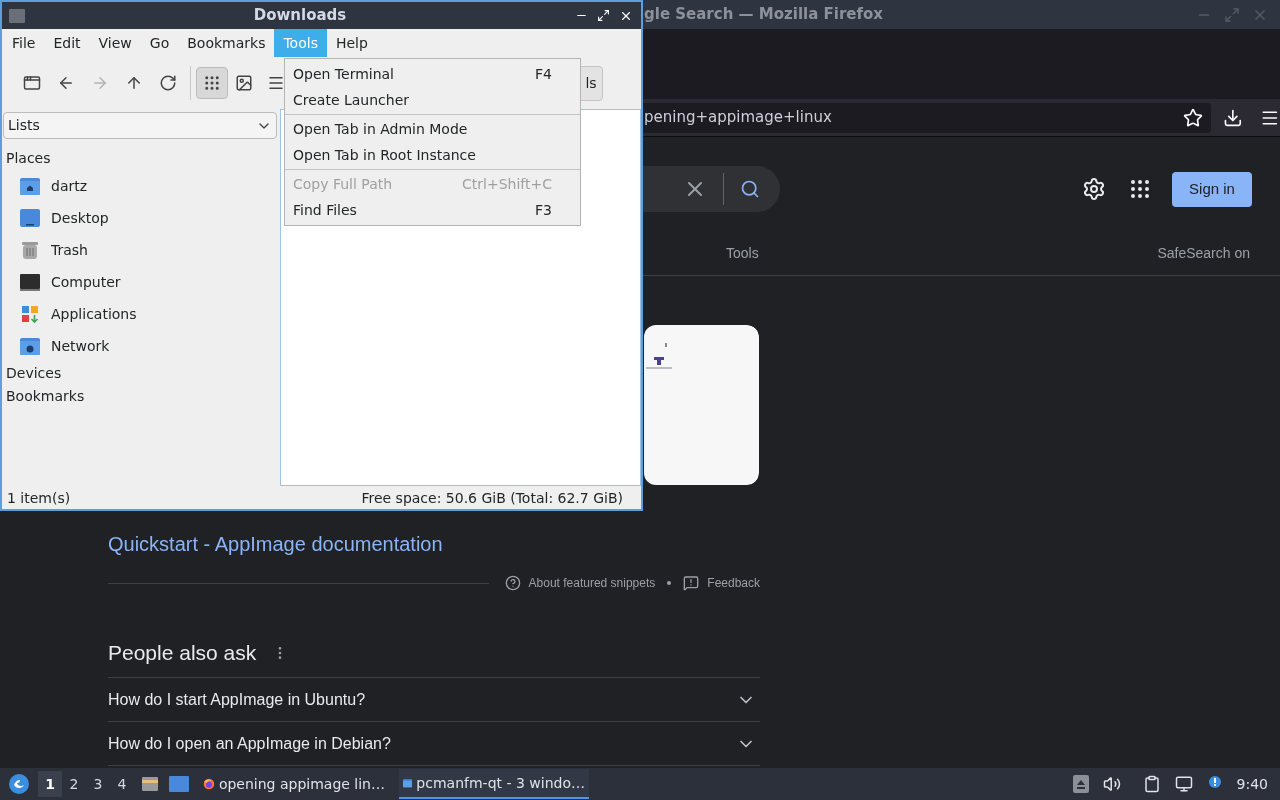  Describe the element at coordinates (182, 653) in the screenshot. I see `section-heading: People also ask` at that location.